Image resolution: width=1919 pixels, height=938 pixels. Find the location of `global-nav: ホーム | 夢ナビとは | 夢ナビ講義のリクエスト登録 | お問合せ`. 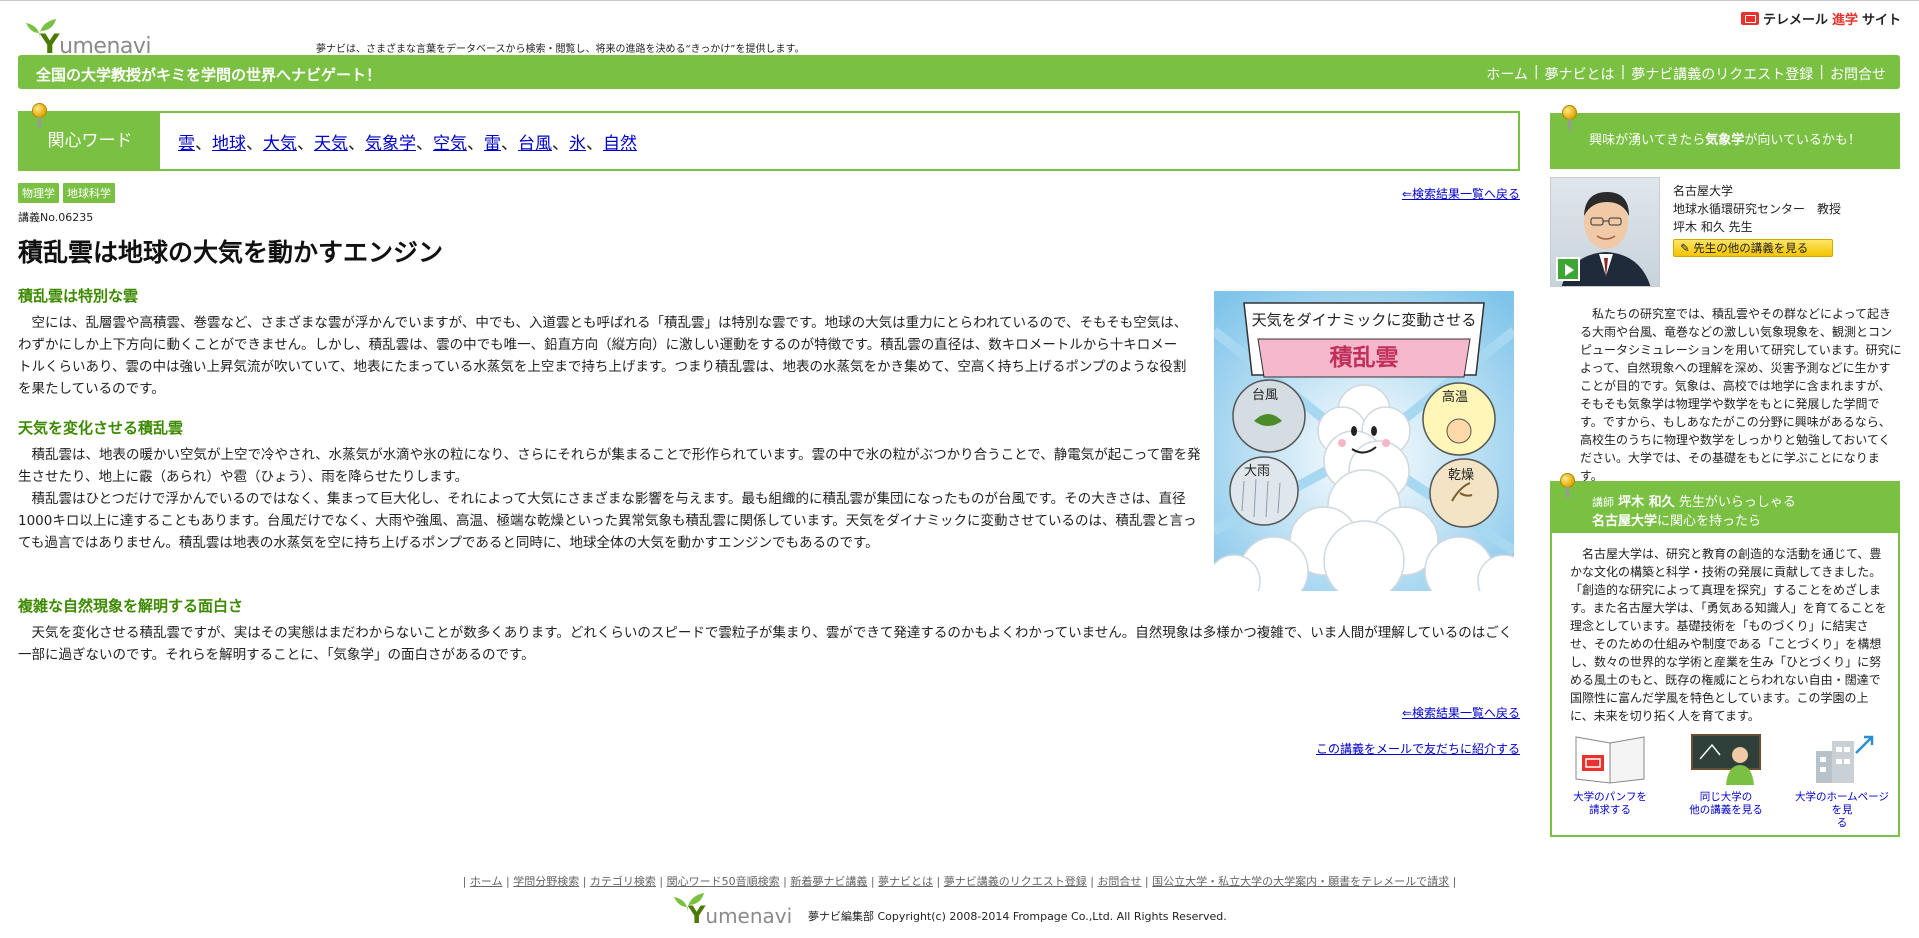

global-nav: ホーム | 夢ナビとは | 夢ナビ講義のリクエスト登録 | お問合せ is located at coordinates (1686, 74).